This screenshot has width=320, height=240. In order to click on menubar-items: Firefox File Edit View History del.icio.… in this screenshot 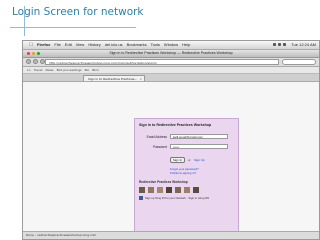, I will do `click(113, 45)`.